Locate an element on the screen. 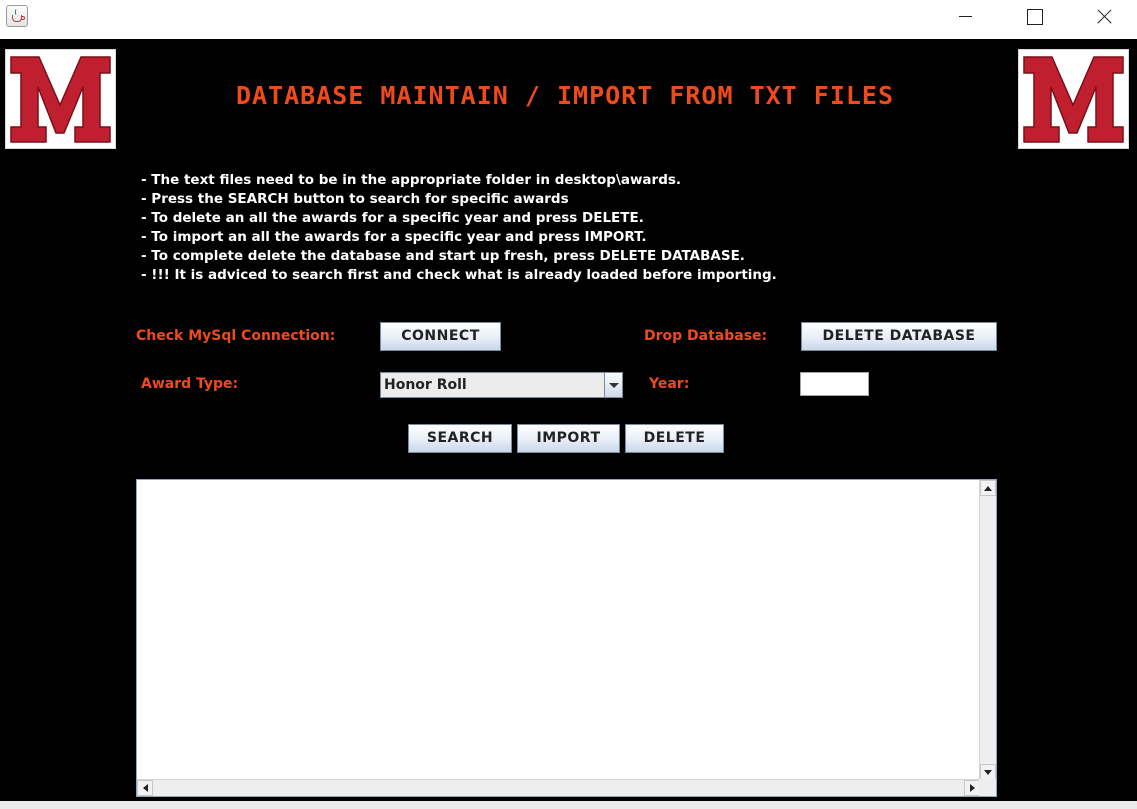  year-label: Year: is located at coordinates (669, 384).